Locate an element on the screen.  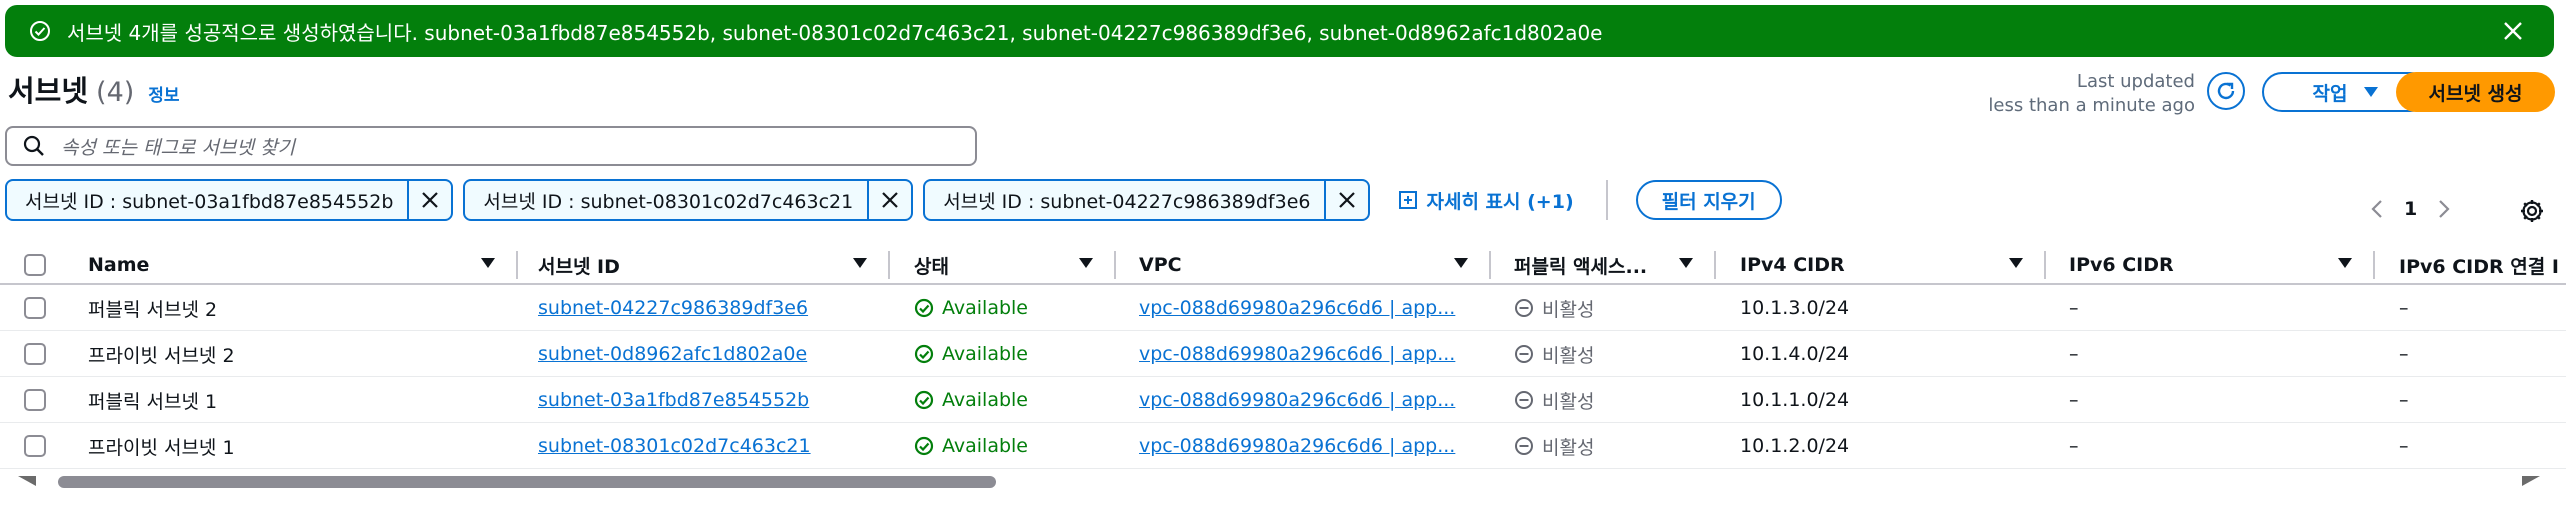
search-icon is located at coordinates (33, 145).